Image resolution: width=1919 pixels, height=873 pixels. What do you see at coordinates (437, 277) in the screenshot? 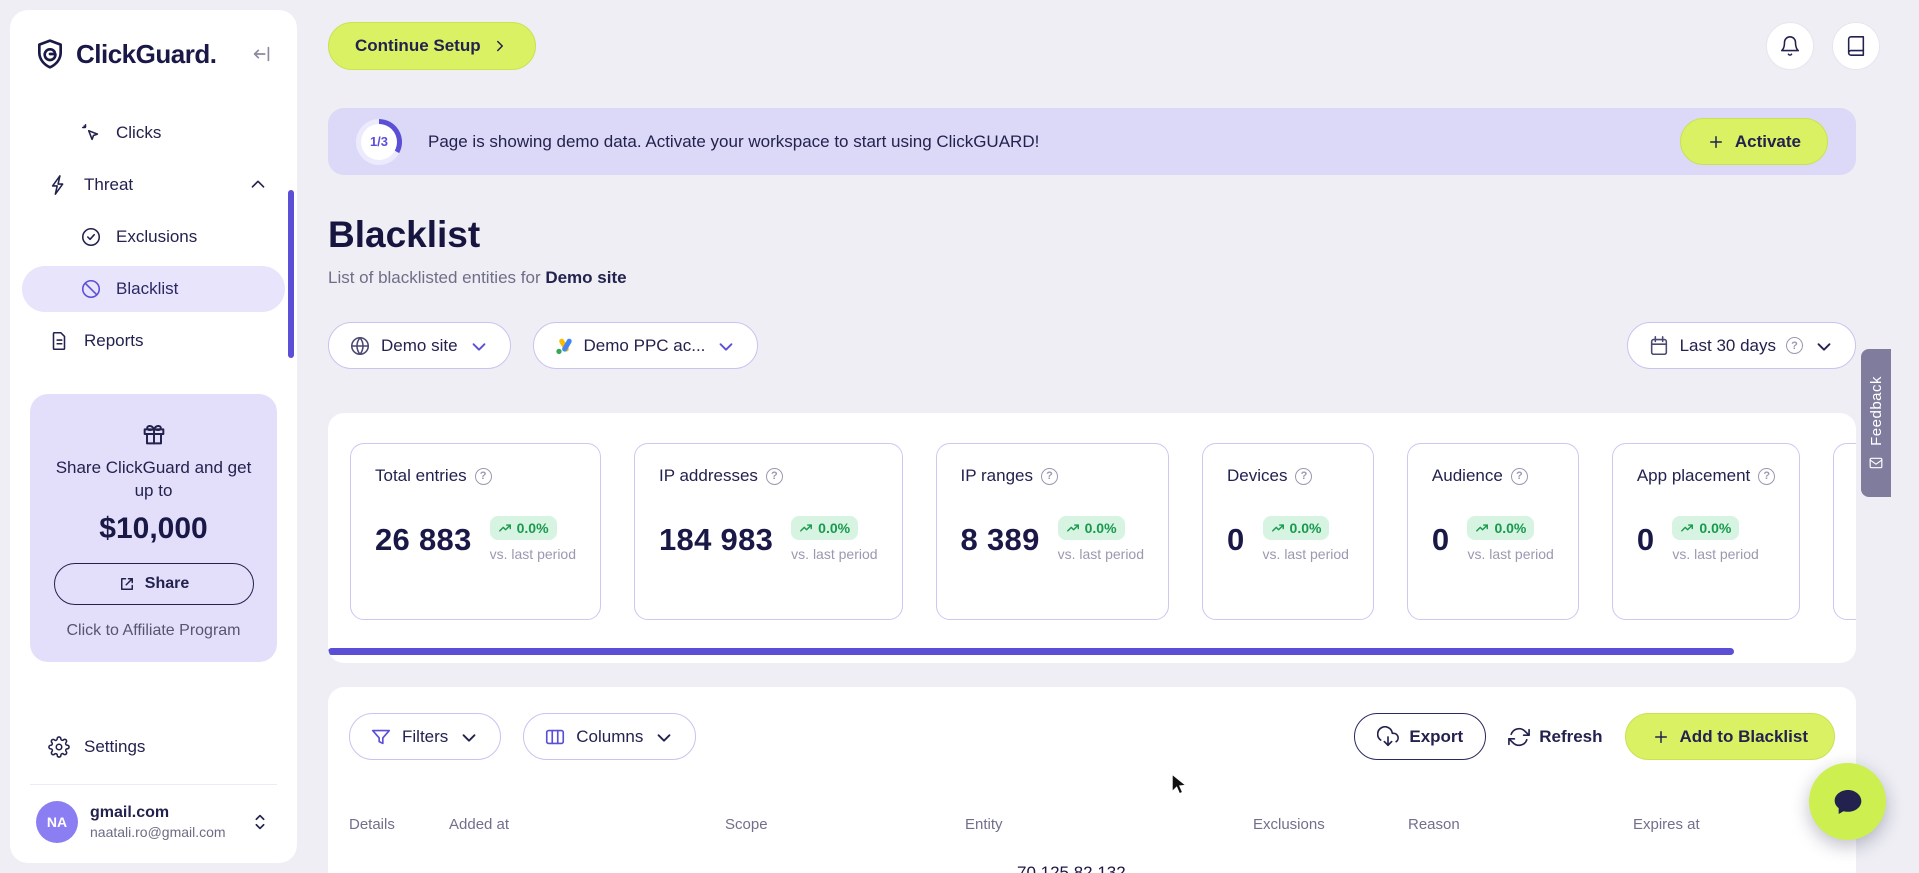
I see `page-subtitle-prefix: List of blacklisted entities for` at bounding box center [437, 277].